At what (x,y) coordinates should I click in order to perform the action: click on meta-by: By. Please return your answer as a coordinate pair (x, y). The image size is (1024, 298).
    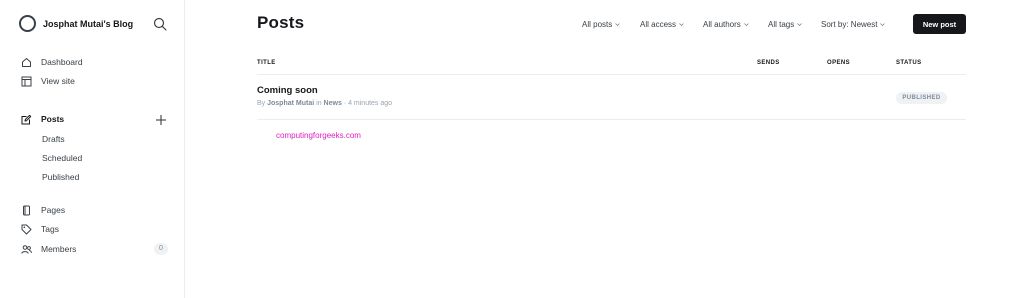
    Looking at the image, I should click on (261, 103).